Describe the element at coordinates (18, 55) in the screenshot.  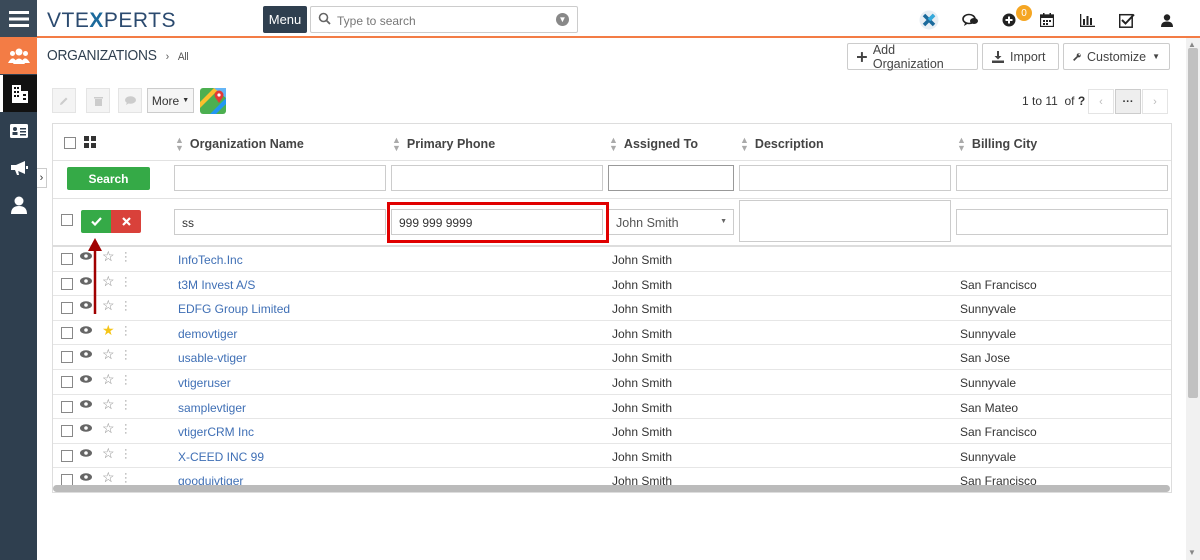
I see `organizations-icon` at that location.